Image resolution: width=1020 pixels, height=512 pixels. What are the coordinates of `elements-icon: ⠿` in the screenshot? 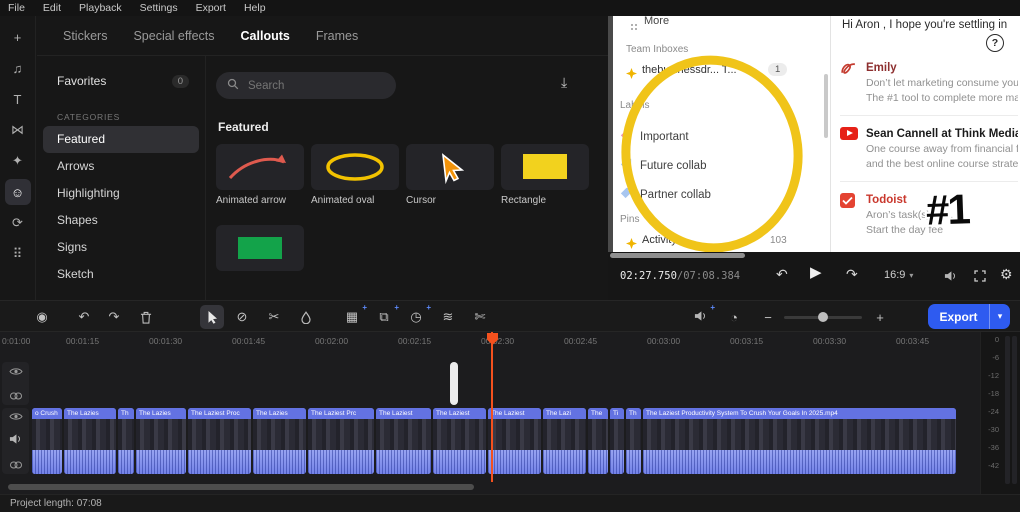 It's located at (18, 254).